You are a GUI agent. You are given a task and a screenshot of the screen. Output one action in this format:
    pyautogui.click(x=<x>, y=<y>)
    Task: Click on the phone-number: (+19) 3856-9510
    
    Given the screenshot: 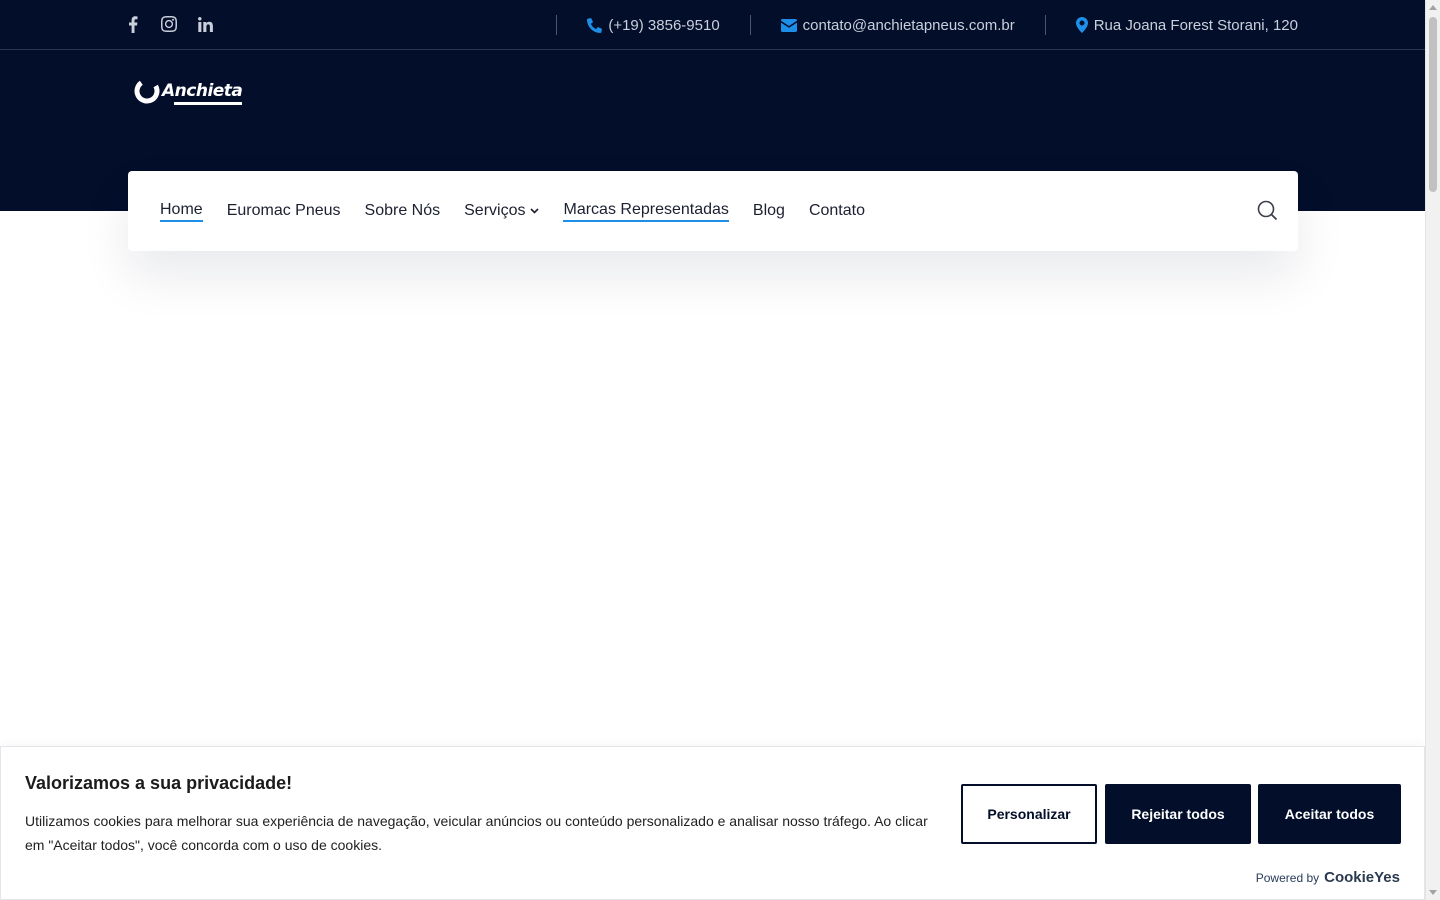 What is the action you would take?
    pyautogui.click(x=664, y=25)
    